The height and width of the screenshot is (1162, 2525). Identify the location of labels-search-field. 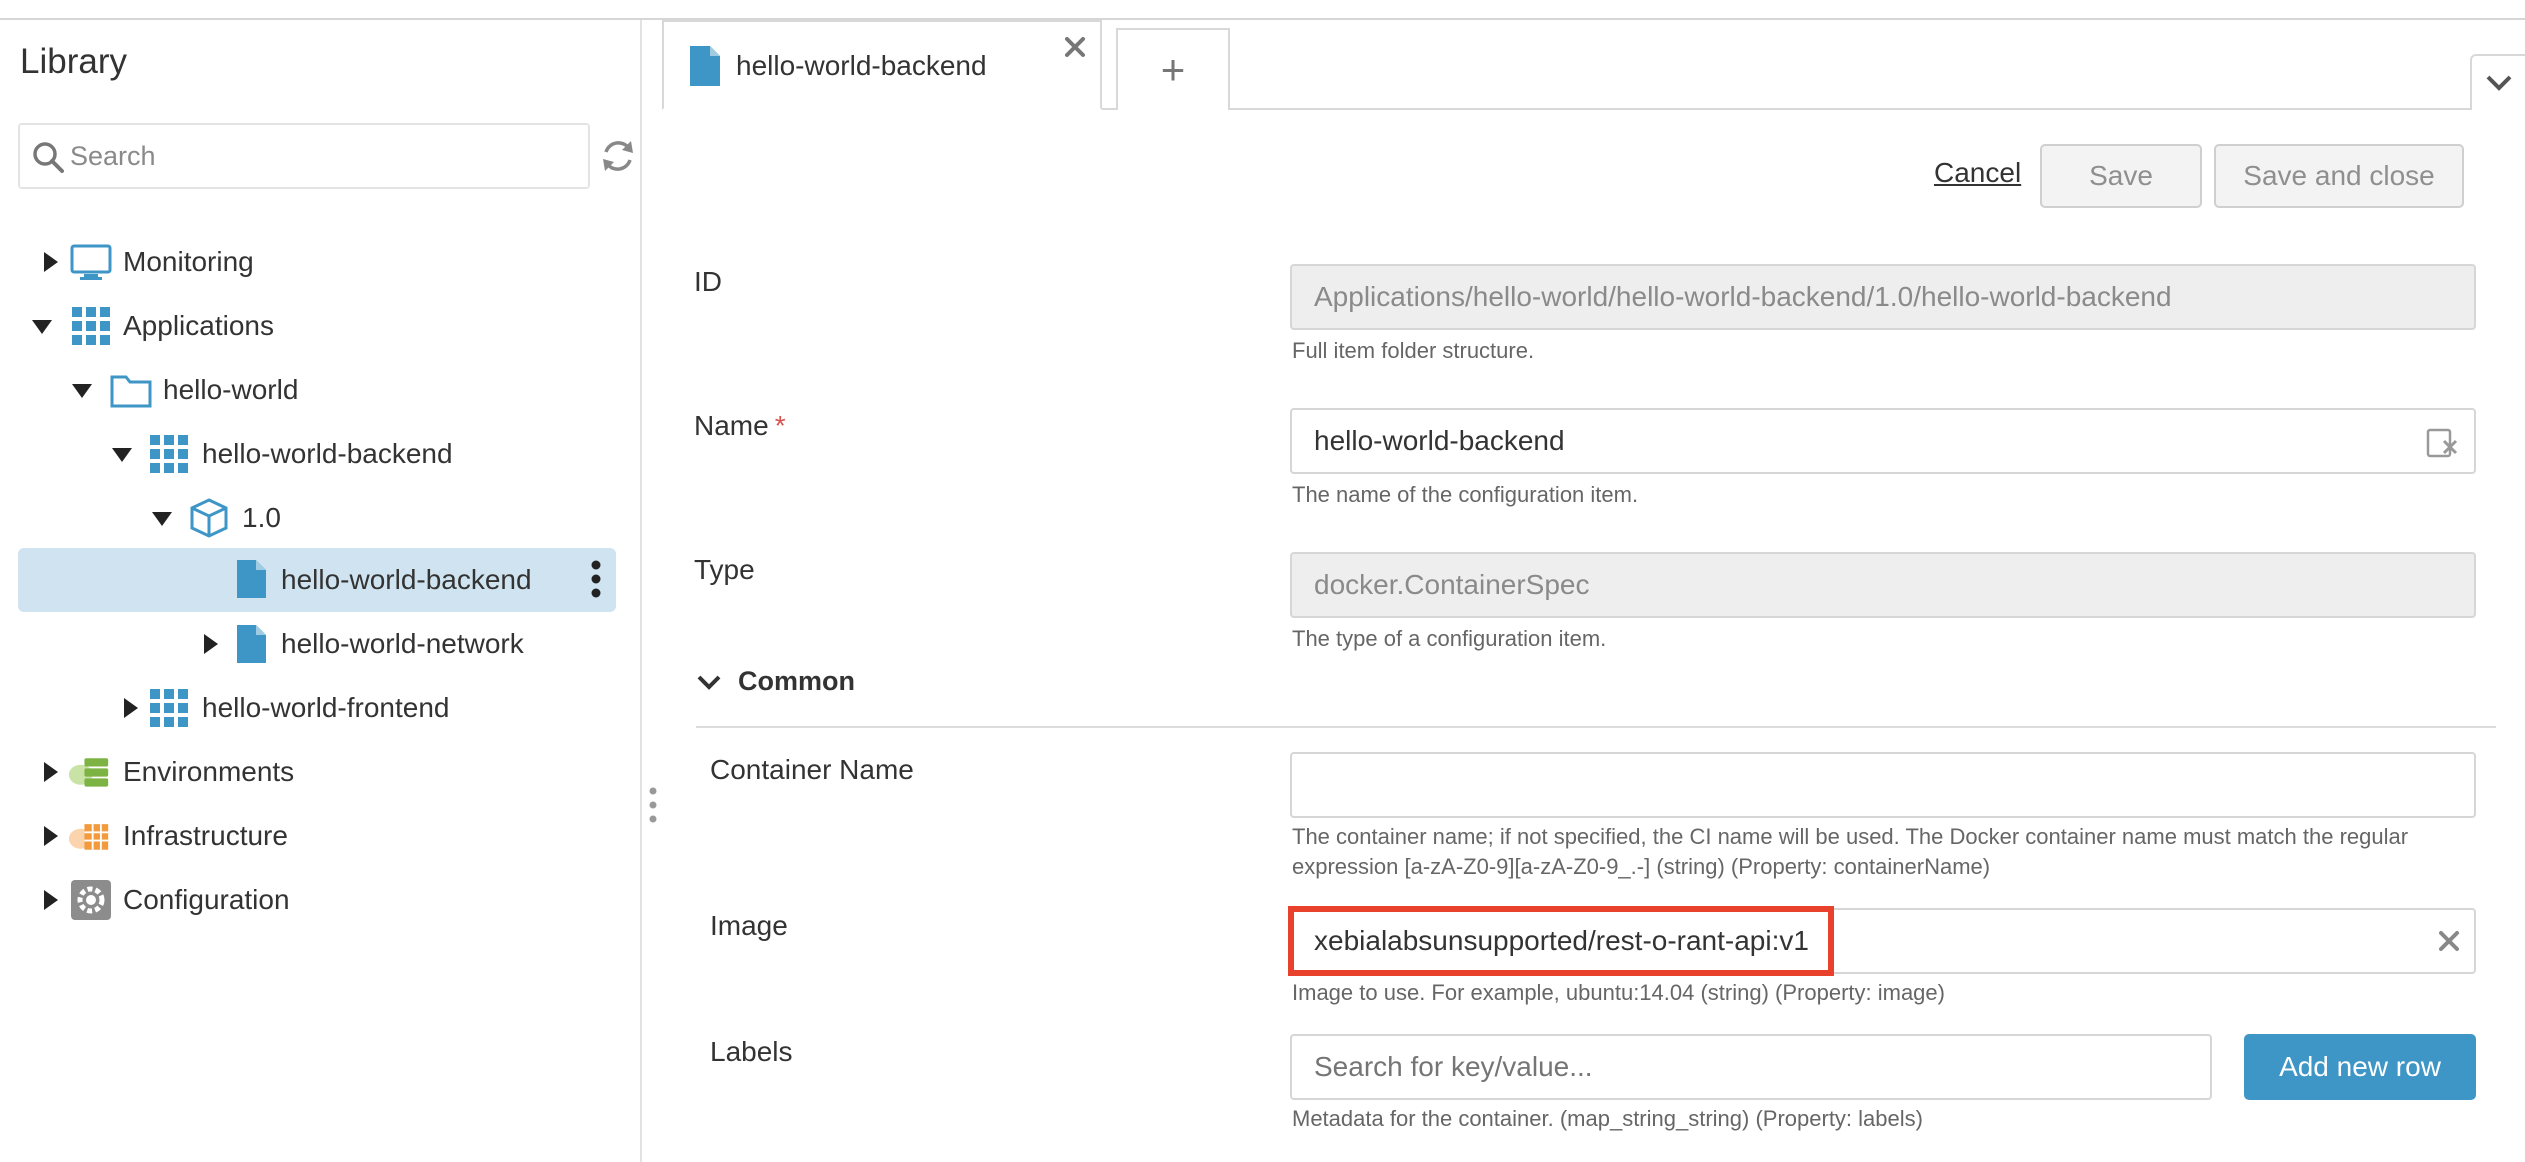
(1751, 1067).